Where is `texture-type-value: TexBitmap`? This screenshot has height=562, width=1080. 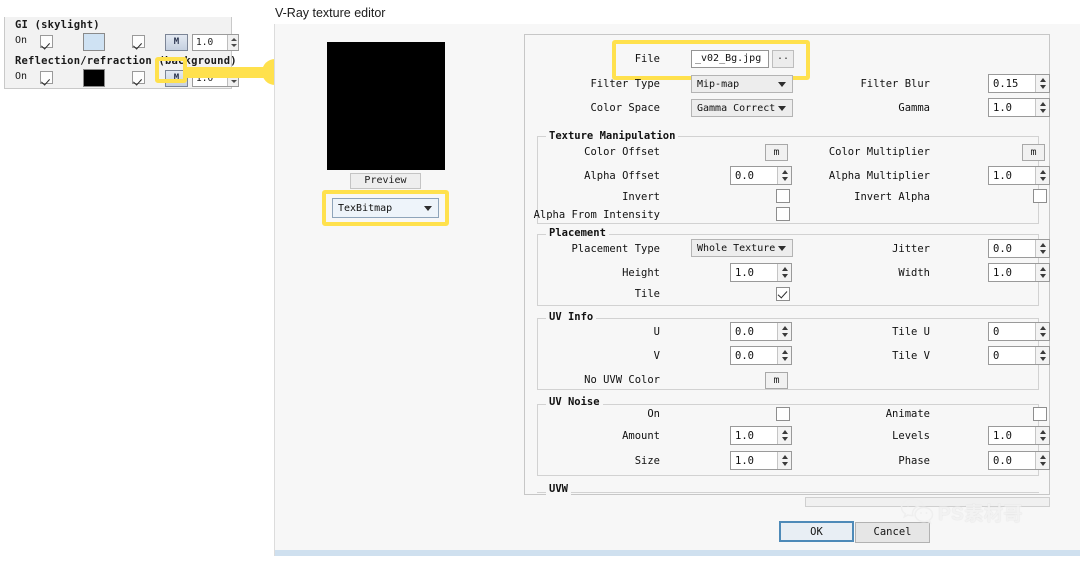
texture-type-value: TexBitmap is located at coordinates (365, 208).